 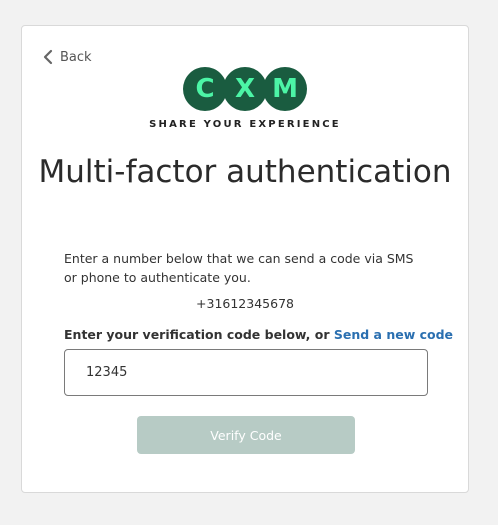 What do you see at coordinates (246, 372) in the screenshot?
I see `verification-code-input` at bounding box center [246, 372].